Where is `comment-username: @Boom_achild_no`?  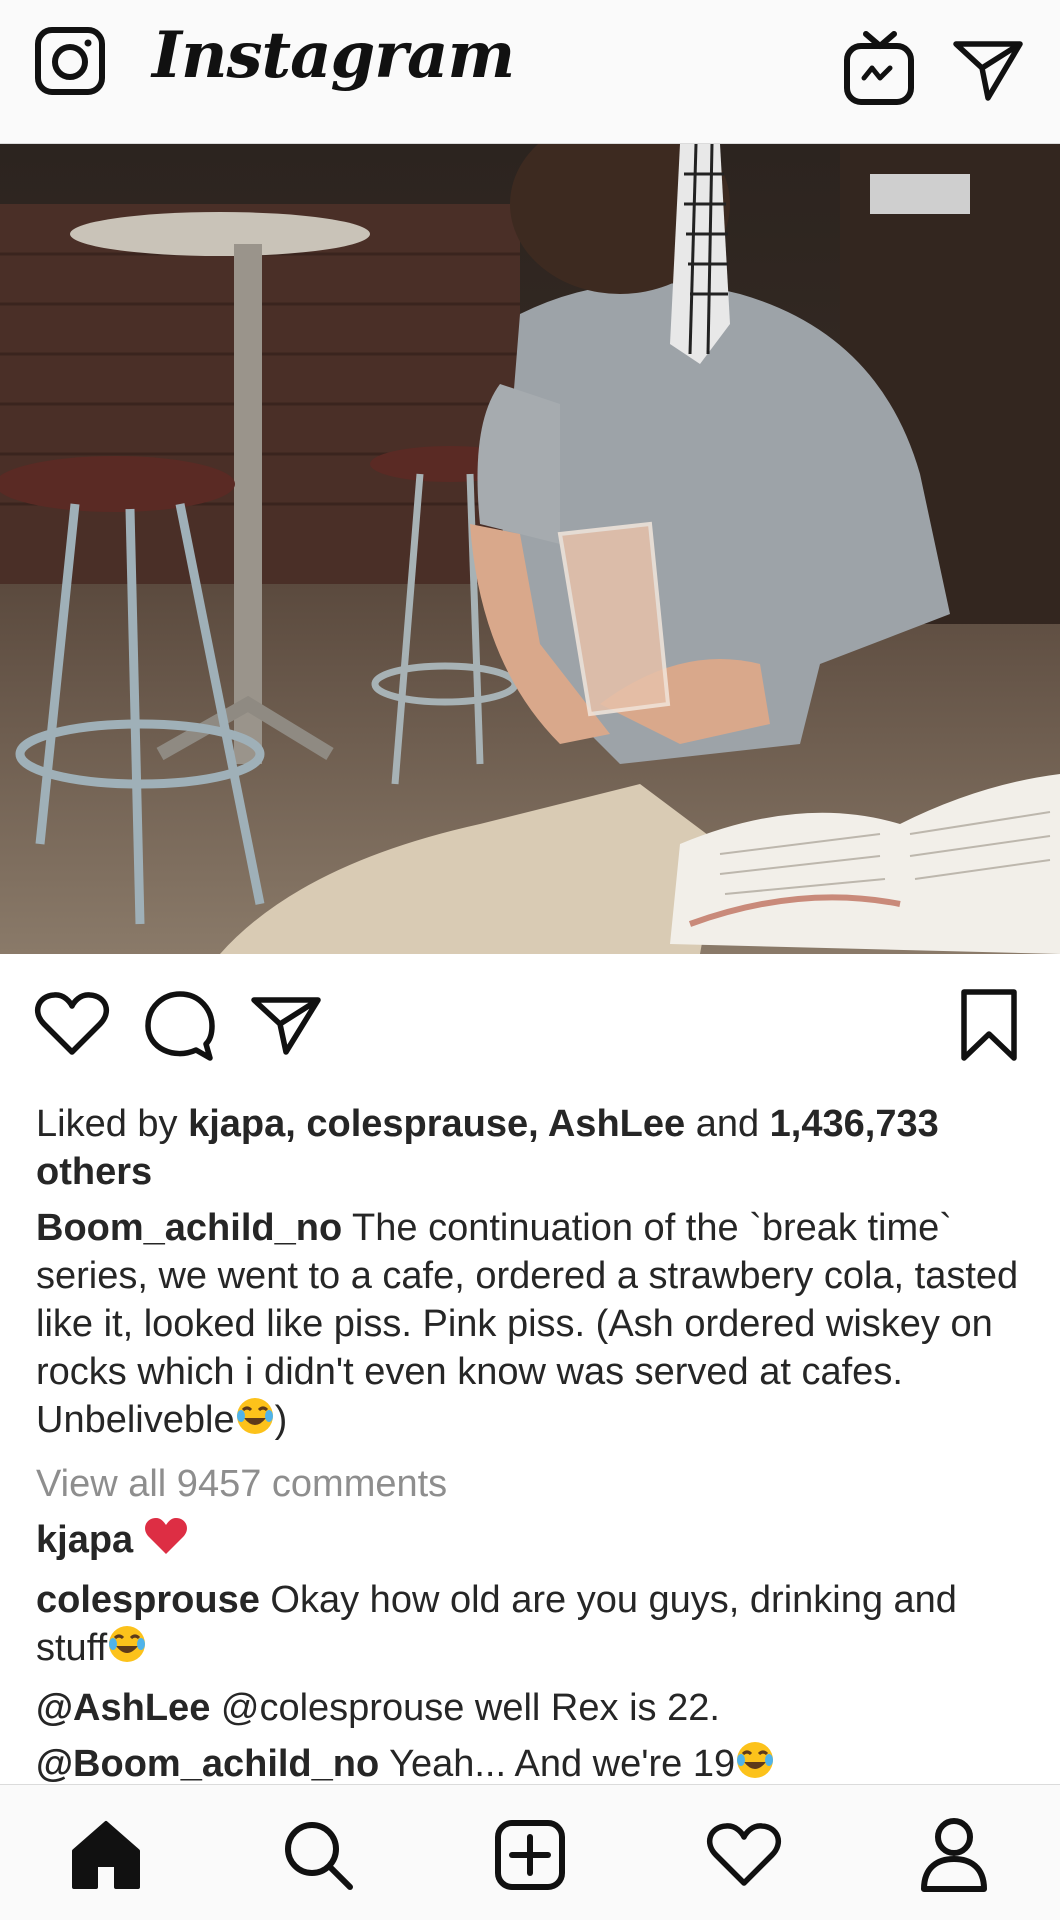
comment-username: @Boom_achild_no is located at coordinates (207, 1764).